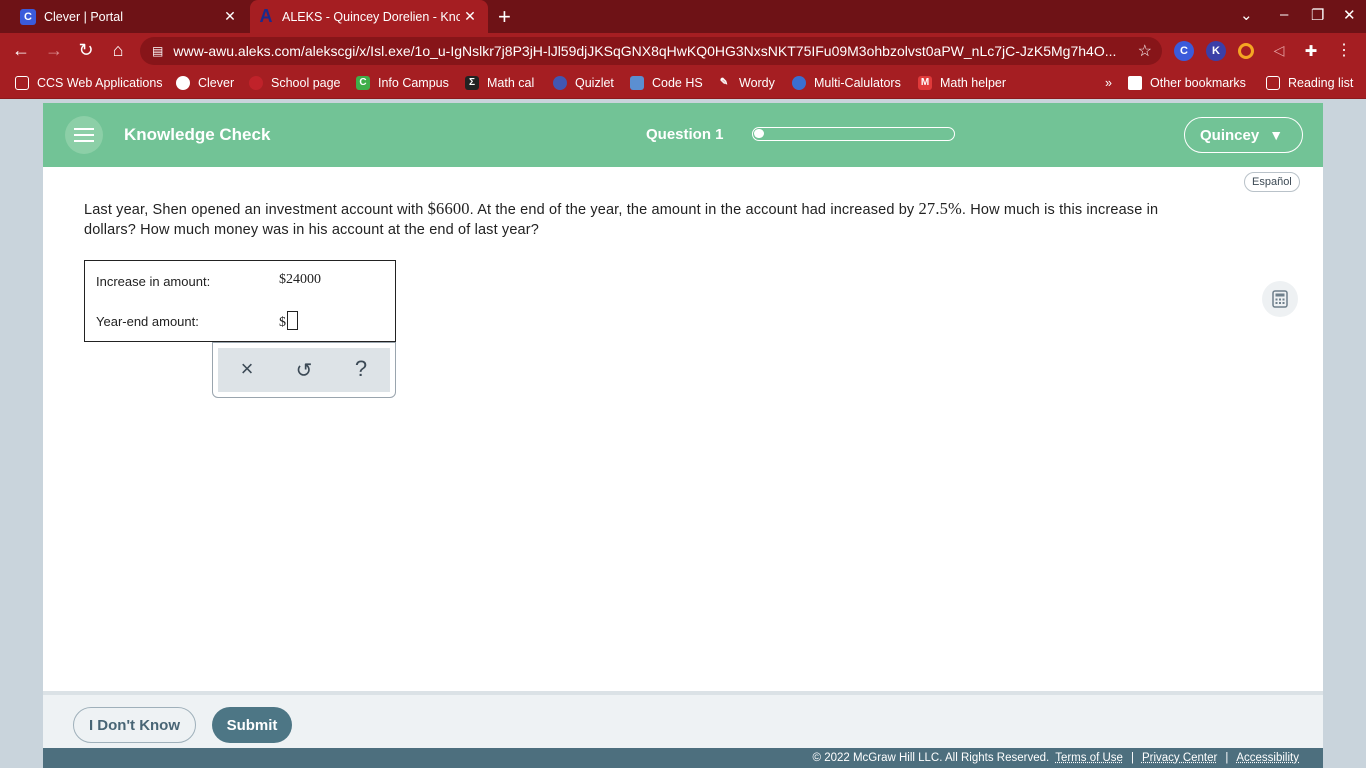 The height and width of the screenshot is (768, 1366). What do you see at coordinates (472, 83) in the screenshot?
I see `sigma-icon: Σ` at bounding box center [472, 83].